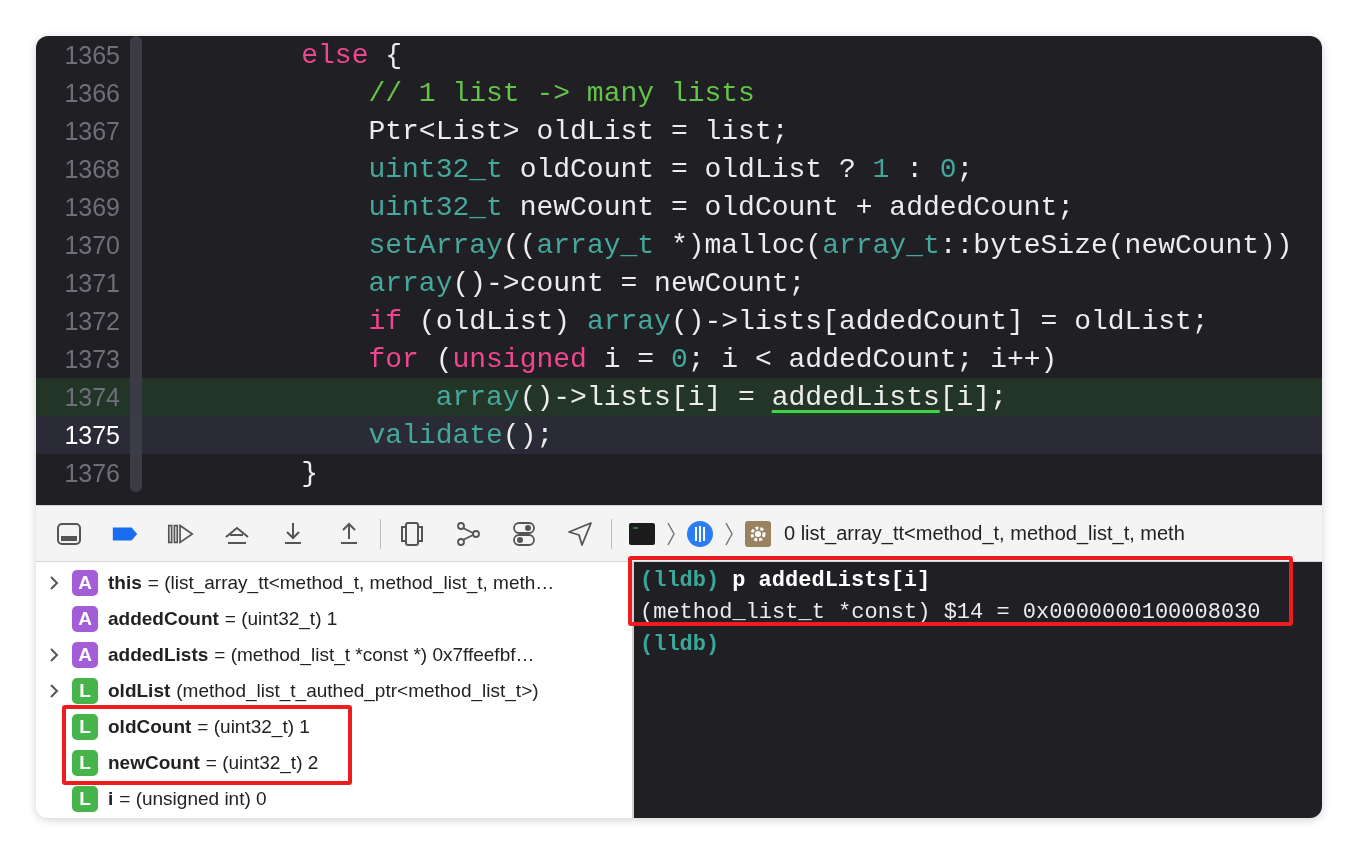 The image size is (1358, 854). What do you see at coordinates (785, 580) in the screenshot?
I see `console-command: (lldb) p addedLists[i]` at bounding box center [785, 580].